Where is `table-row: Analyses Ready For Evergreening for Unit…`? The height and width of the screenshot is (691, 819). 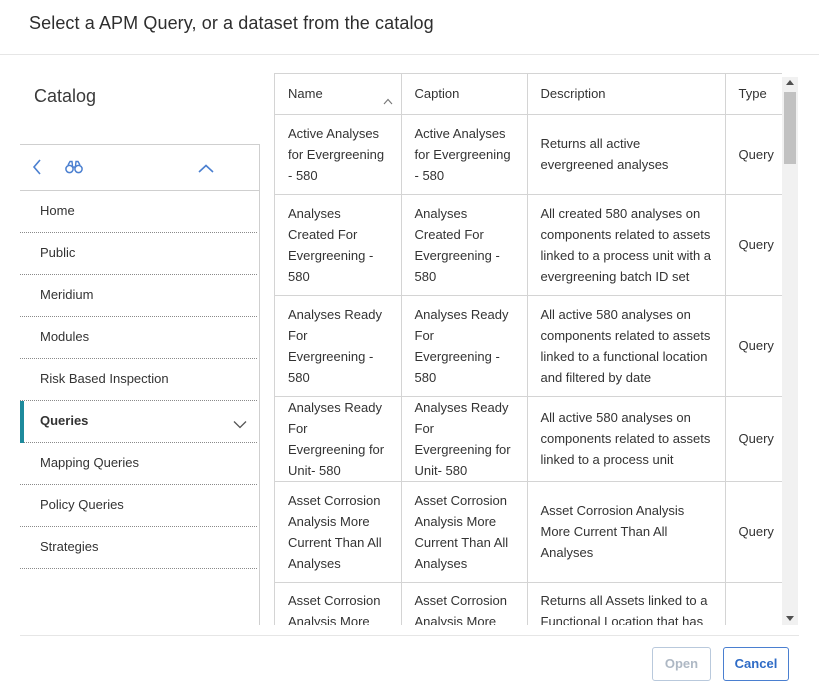 table-row: Analyses Ready For Evergreening for Unit… is located at coordinates (528, 439).